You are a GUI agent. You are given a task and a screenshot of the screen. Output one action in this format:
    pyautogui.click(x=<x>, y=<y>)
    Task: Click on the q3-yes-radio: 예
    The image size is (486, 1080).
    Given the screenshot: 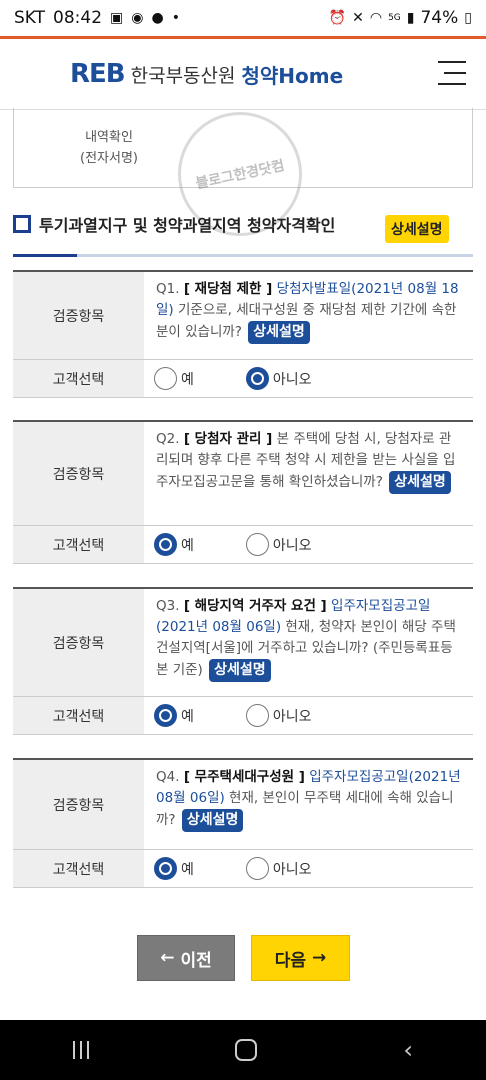 What is the action you would take?
    pyautogui.click(x=174, y=715)
    